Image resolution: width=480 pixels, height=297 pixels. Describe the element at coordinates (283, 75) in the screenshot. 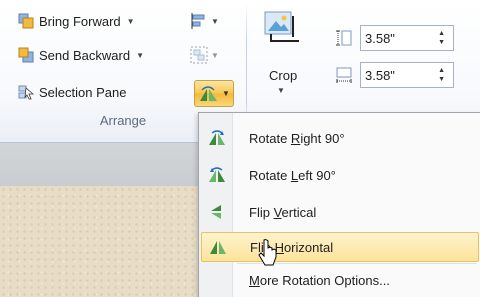

I see `crop-label: Crop` at that location.